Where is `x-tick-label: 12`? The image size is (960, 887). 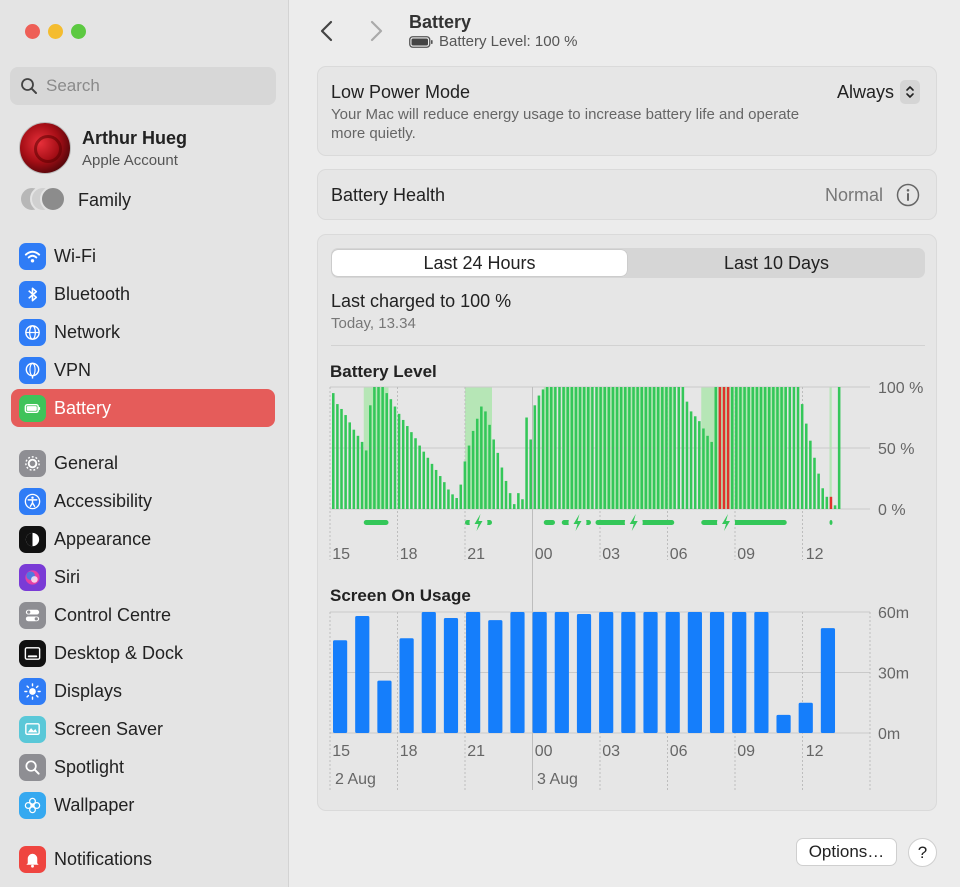 x-tick-label: 12 is located at coordinates (815, 554).